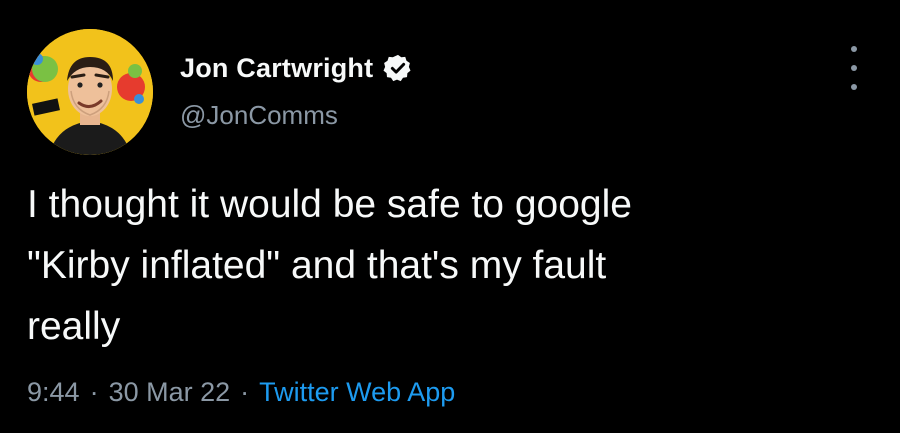 This screenshot has height=433, width=900. I want to click on user-handle: @JonComms, so click(259, 115).